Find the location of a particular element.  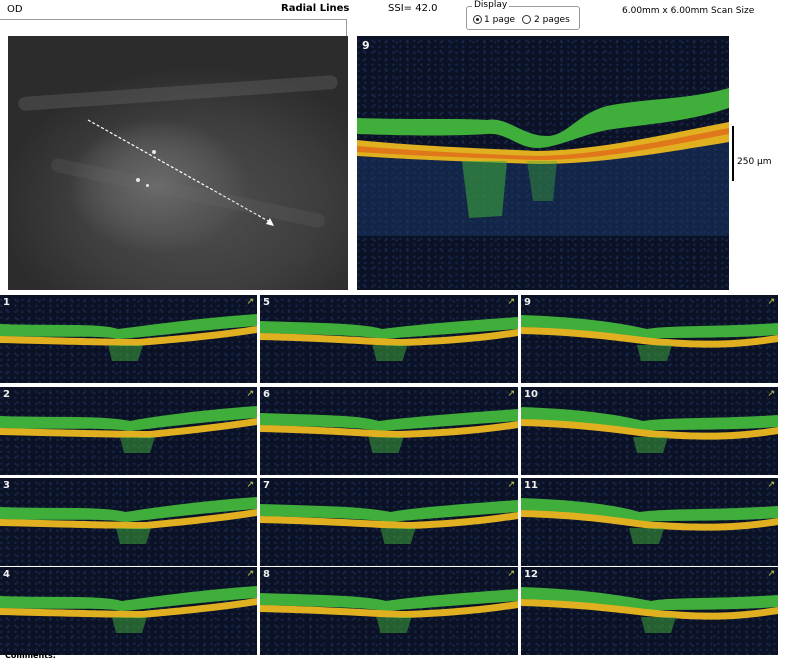

scan-size-label: 6.00mm x 6.00mm Scan Size is located at coordinates (688, 11).